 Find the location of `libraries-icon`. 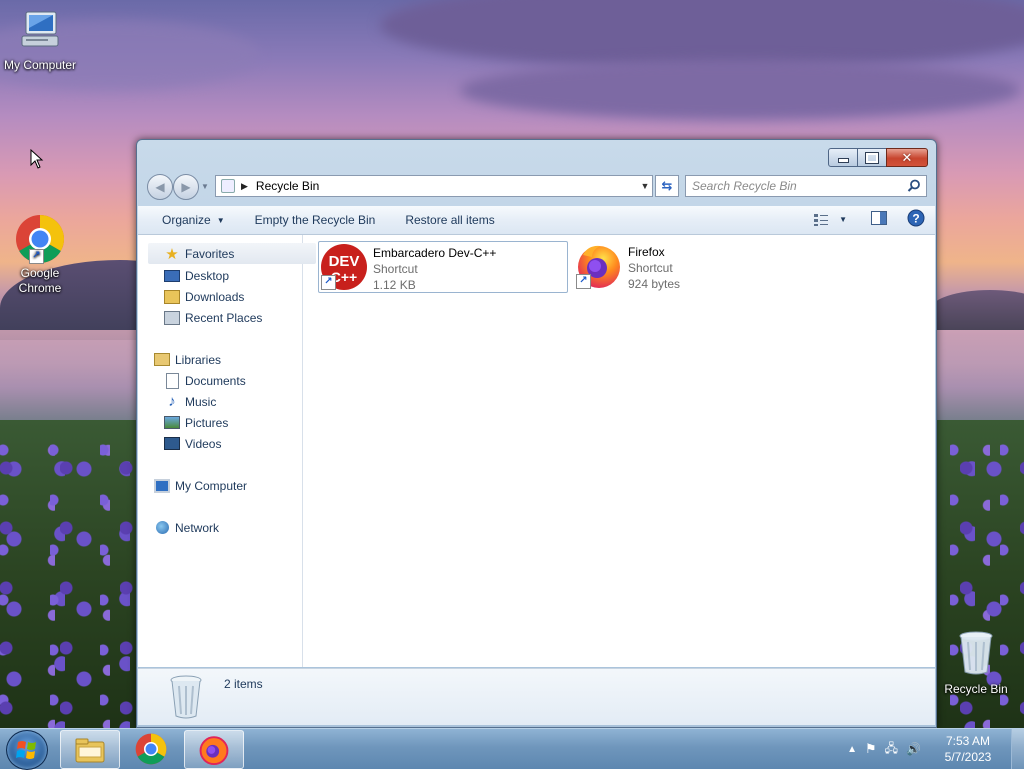

libraries-icon is located at coordinates (162, 360).